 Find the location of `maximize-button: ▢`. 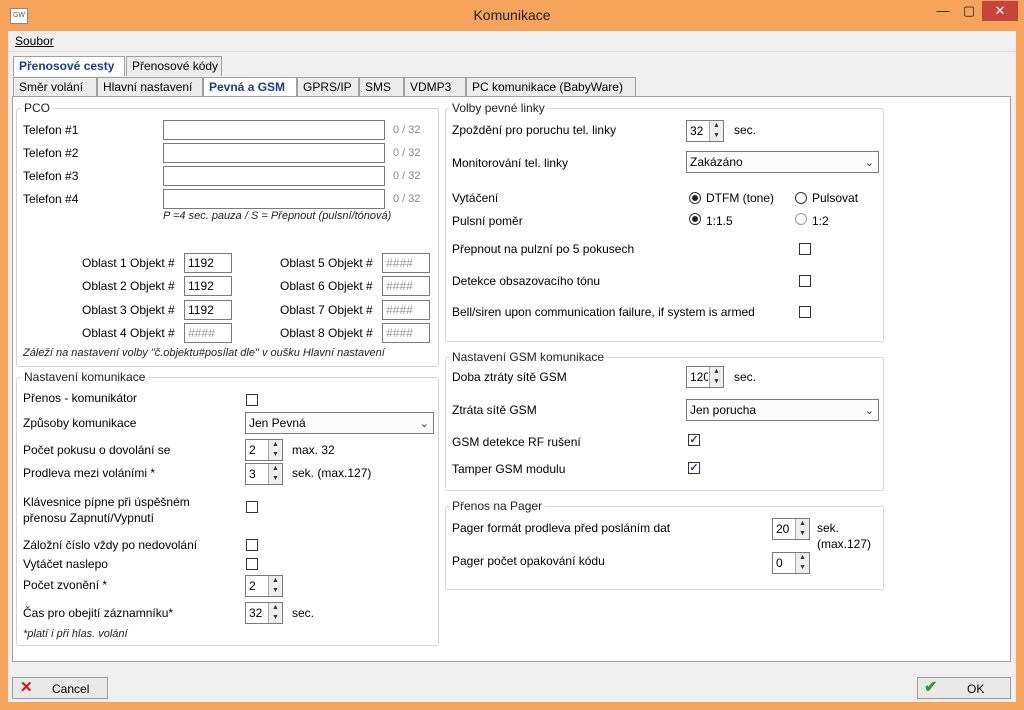

maximize-button: ▢ is located at coordinates (969, 11).